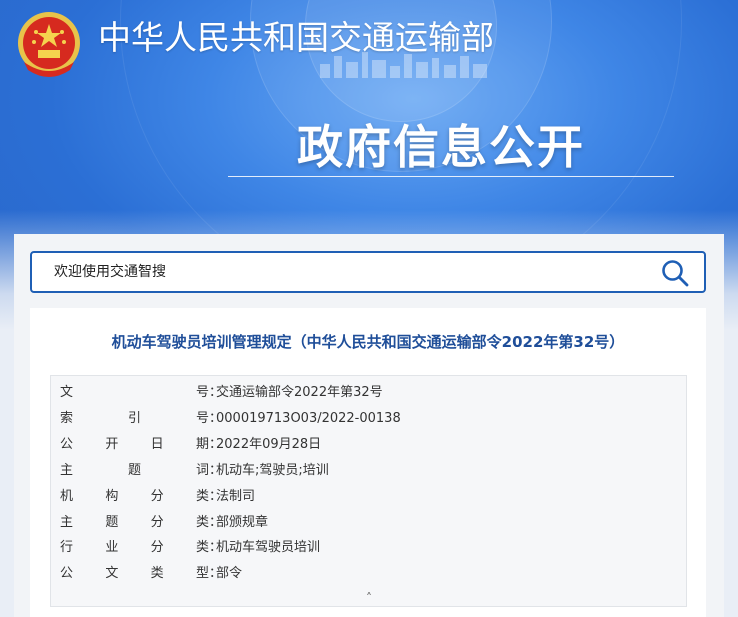 This screenshot has height=617, width=738. I want to click on meta-value: 法制司, so click(236, 496).